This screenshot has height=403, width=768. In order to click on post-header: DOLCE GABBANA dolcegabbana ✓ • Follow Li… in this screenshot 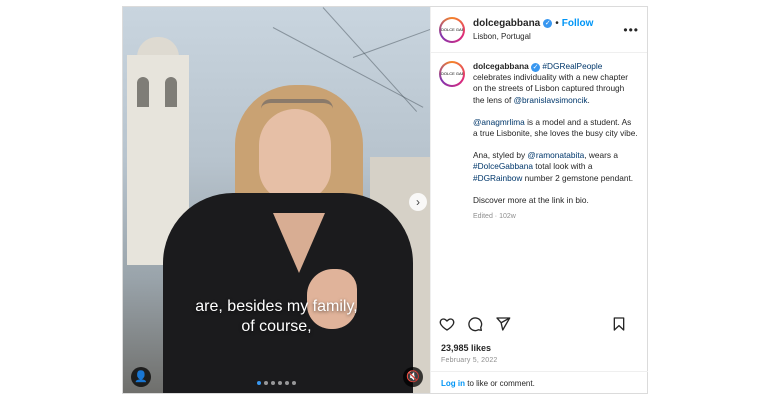, I will do `click(539, 30)`.